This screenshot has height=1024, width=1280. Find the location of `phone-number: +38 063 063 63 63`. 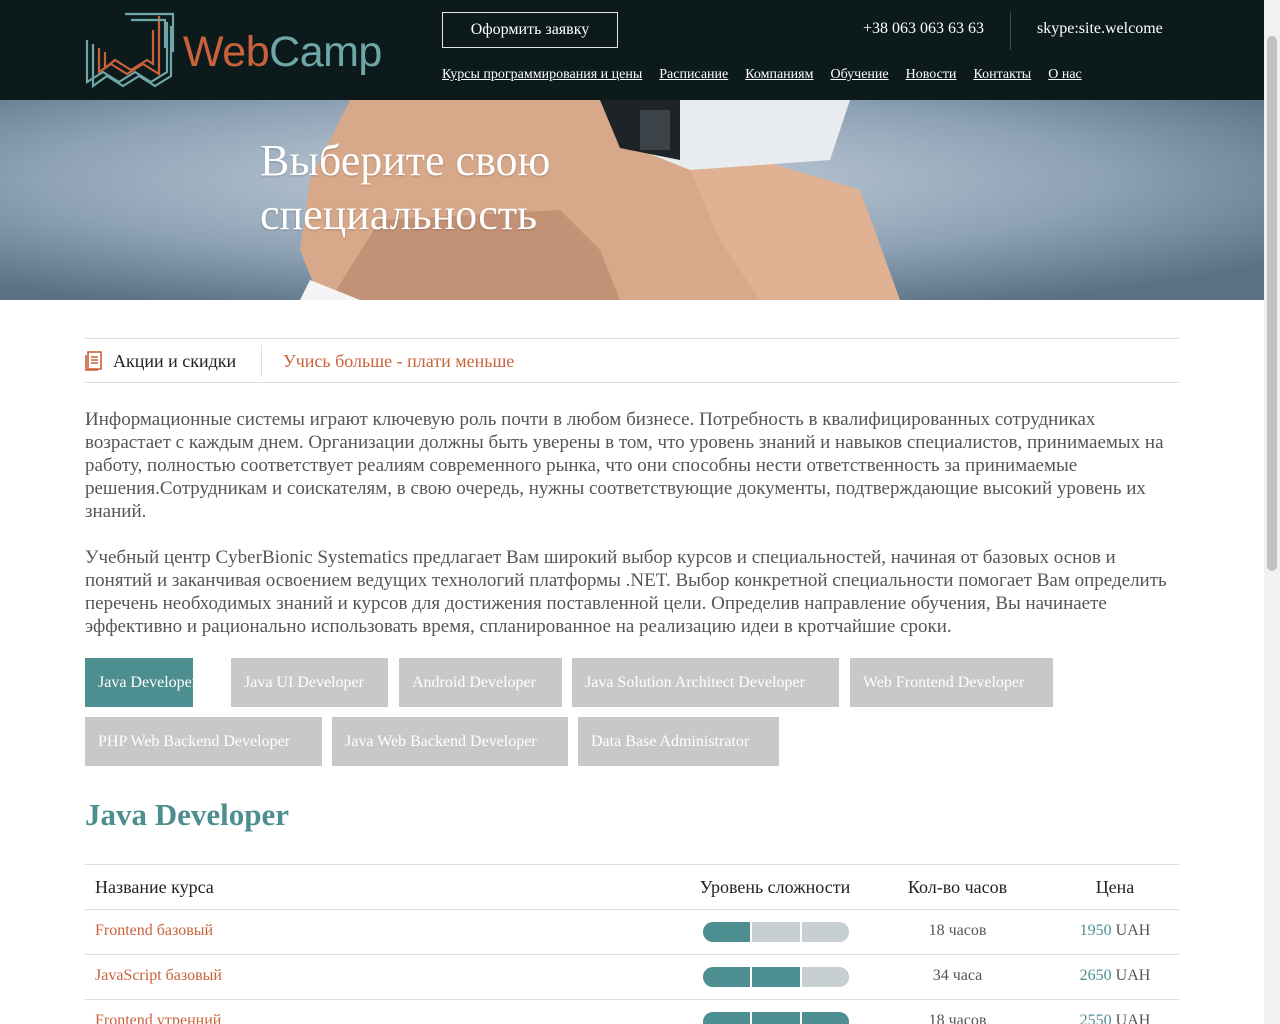

phone-number: +38 063 063 63 63 is located at coordinates (924, 28).